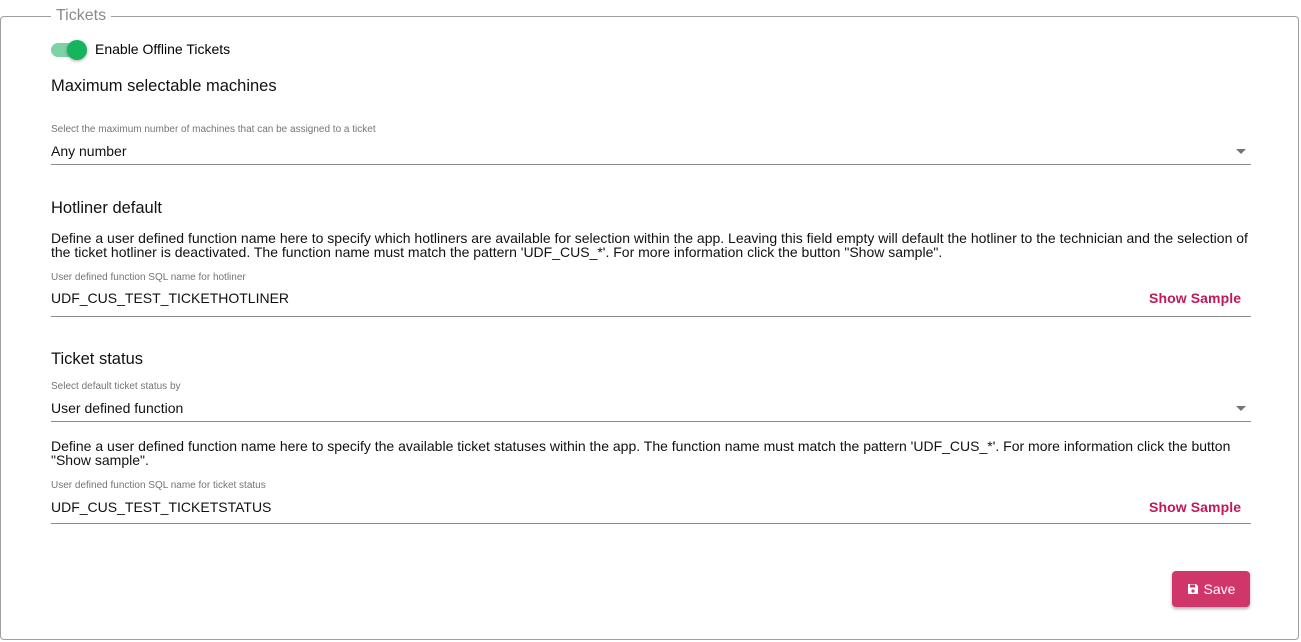 Image resolution: width=1301 pixels, height=642 pixels. What do you see at coordinates (1195, 507) in the screenshot?
I see `status-show-sample-button: Show Sample` at bounding box center [1195, 507].